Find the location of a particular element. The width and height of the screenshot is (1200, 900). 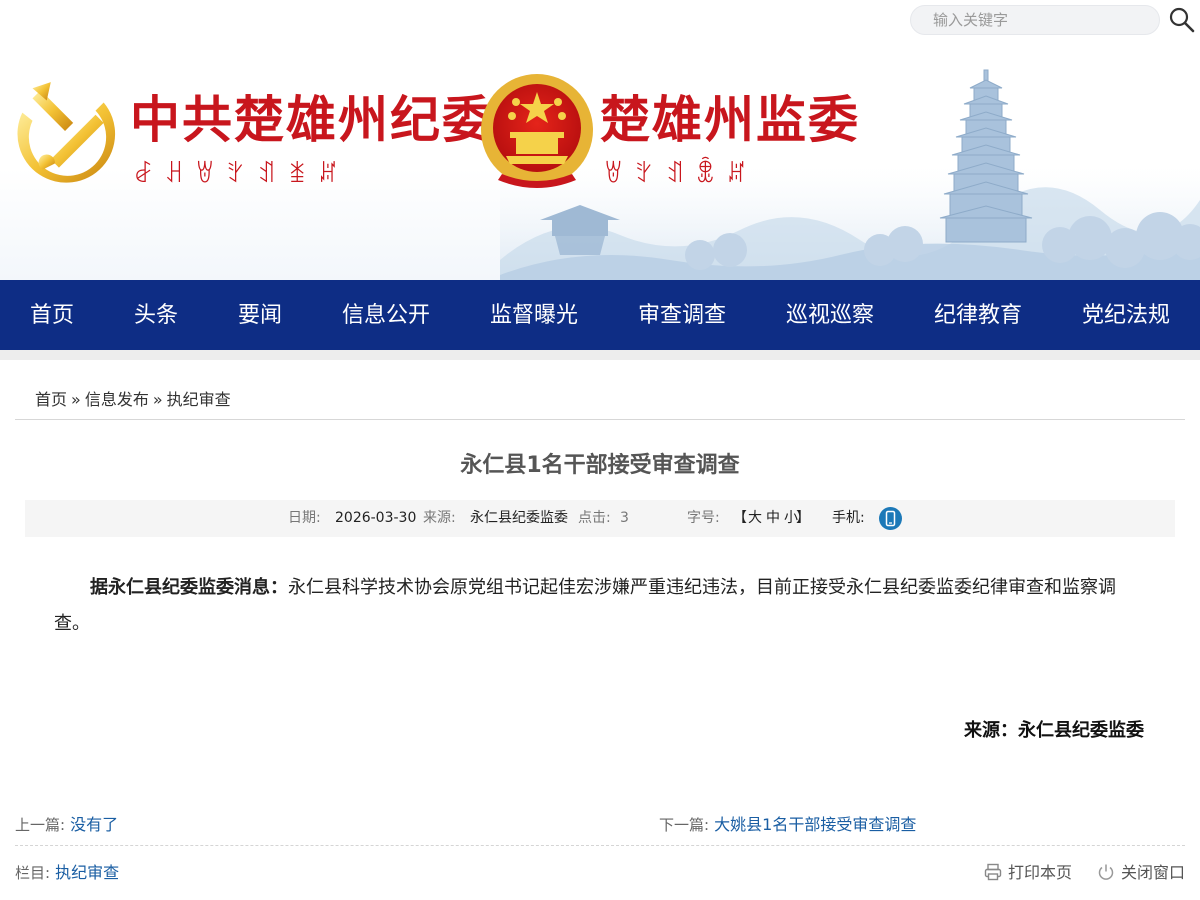

nav-item-news: 要闻 is located at coordinates (260, 315).